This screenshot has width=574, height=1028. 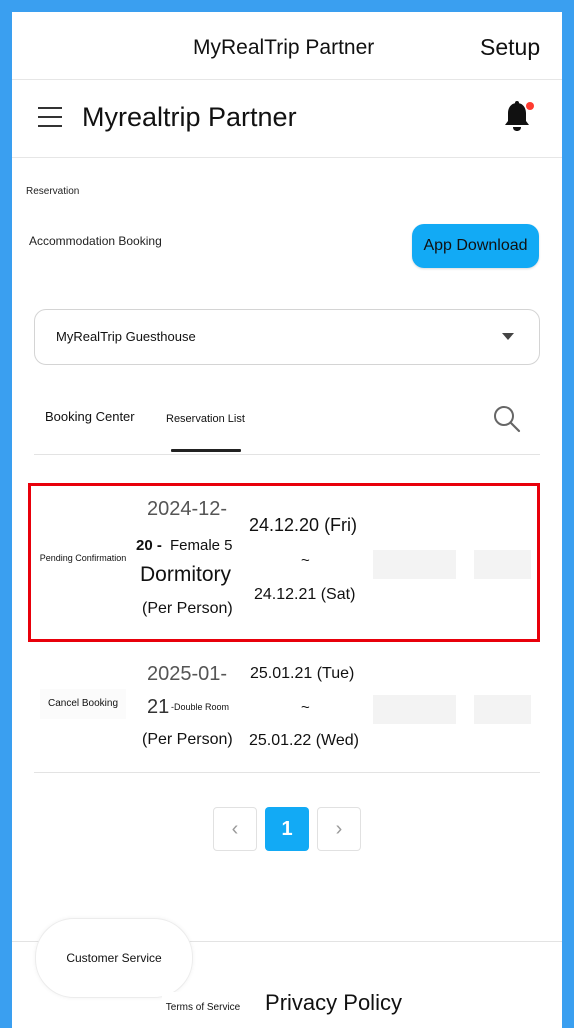 What do you see at coordinates (158, 707) in the screenshot?
I see `reservation-date-day: 21` at bounding box center [158, 707].